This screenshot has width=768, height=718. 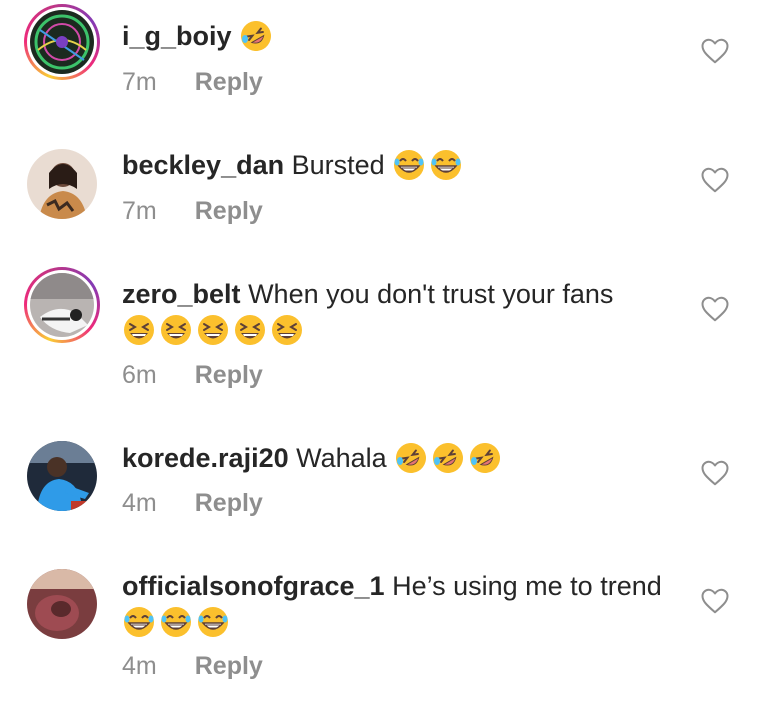 I want to click on comment-username: officialsonofgrace_1, so click(x=253, y=586).